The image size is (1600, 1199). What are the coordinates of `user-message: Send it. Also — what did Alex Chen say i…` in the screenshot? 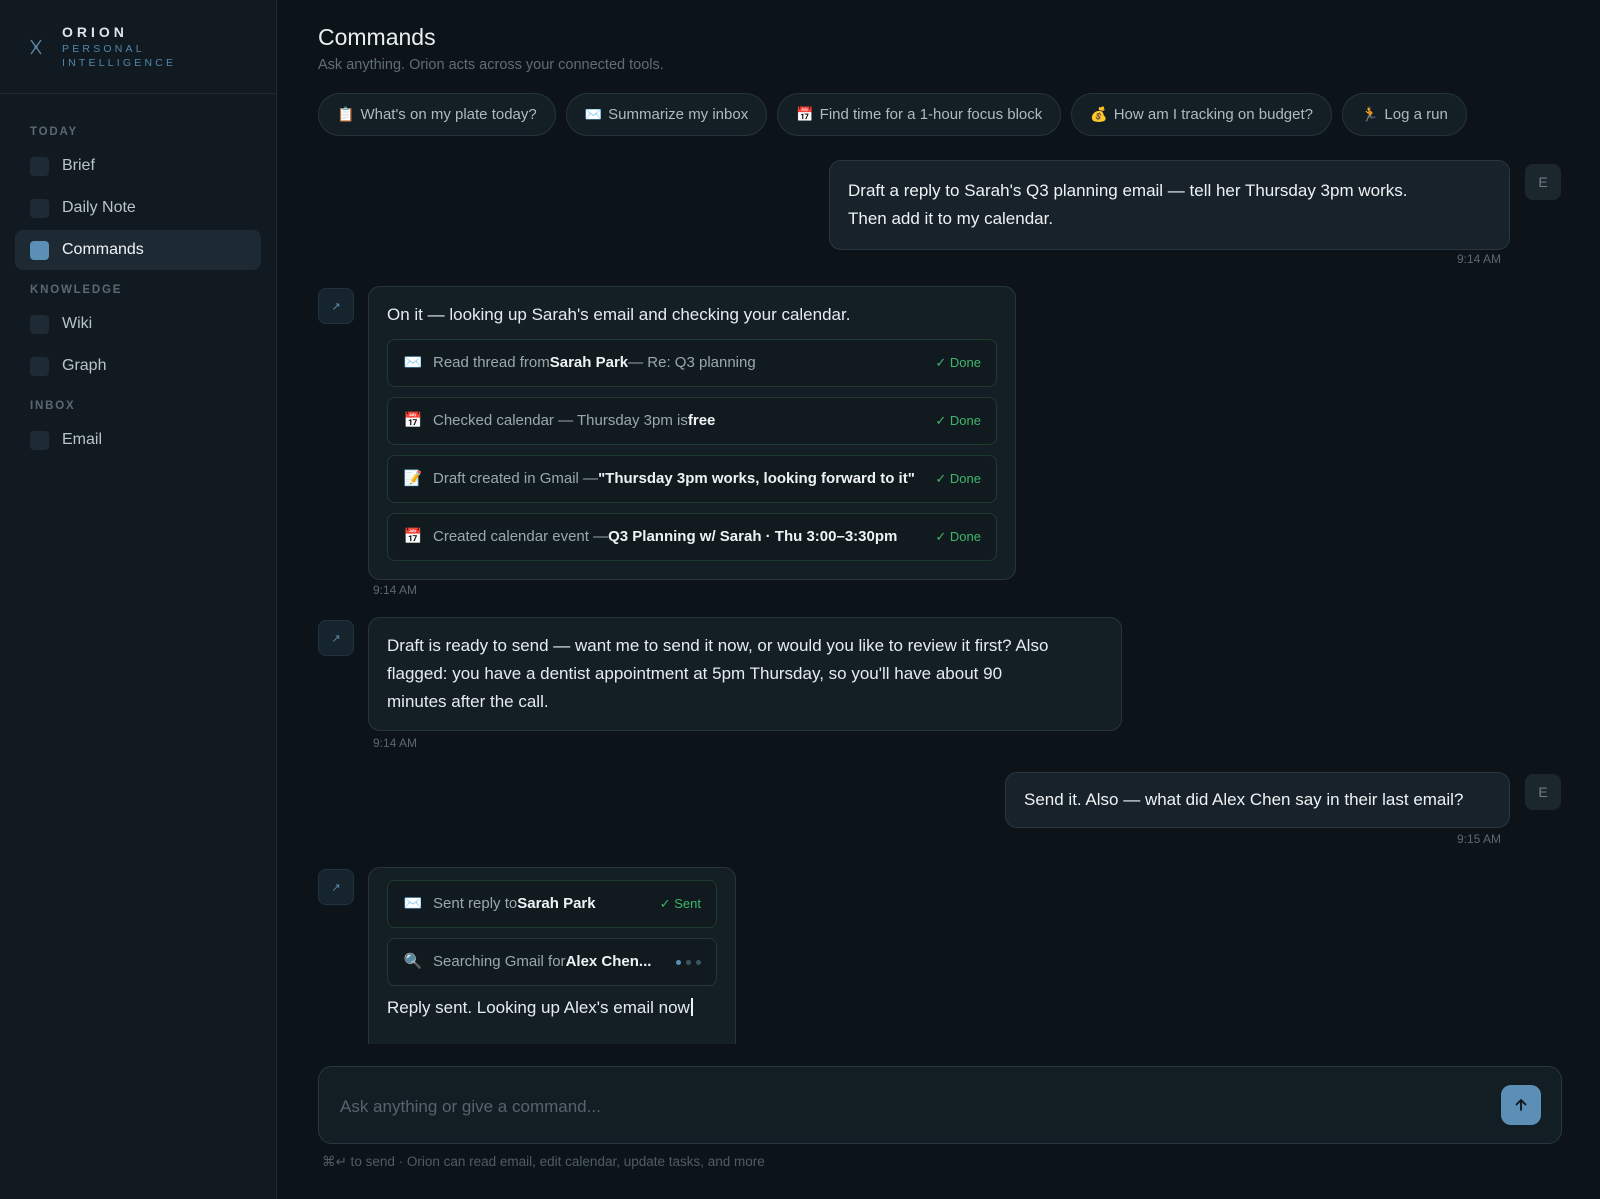 It's located at (1257, 800).